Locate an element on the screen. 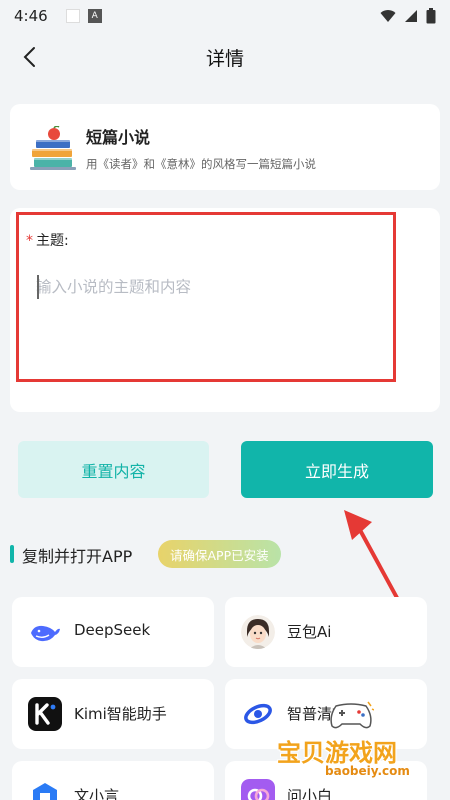 Image resolution: width=450 pixels, height=800 pixels. section-accent-bar is located at coordinates (12, 554).